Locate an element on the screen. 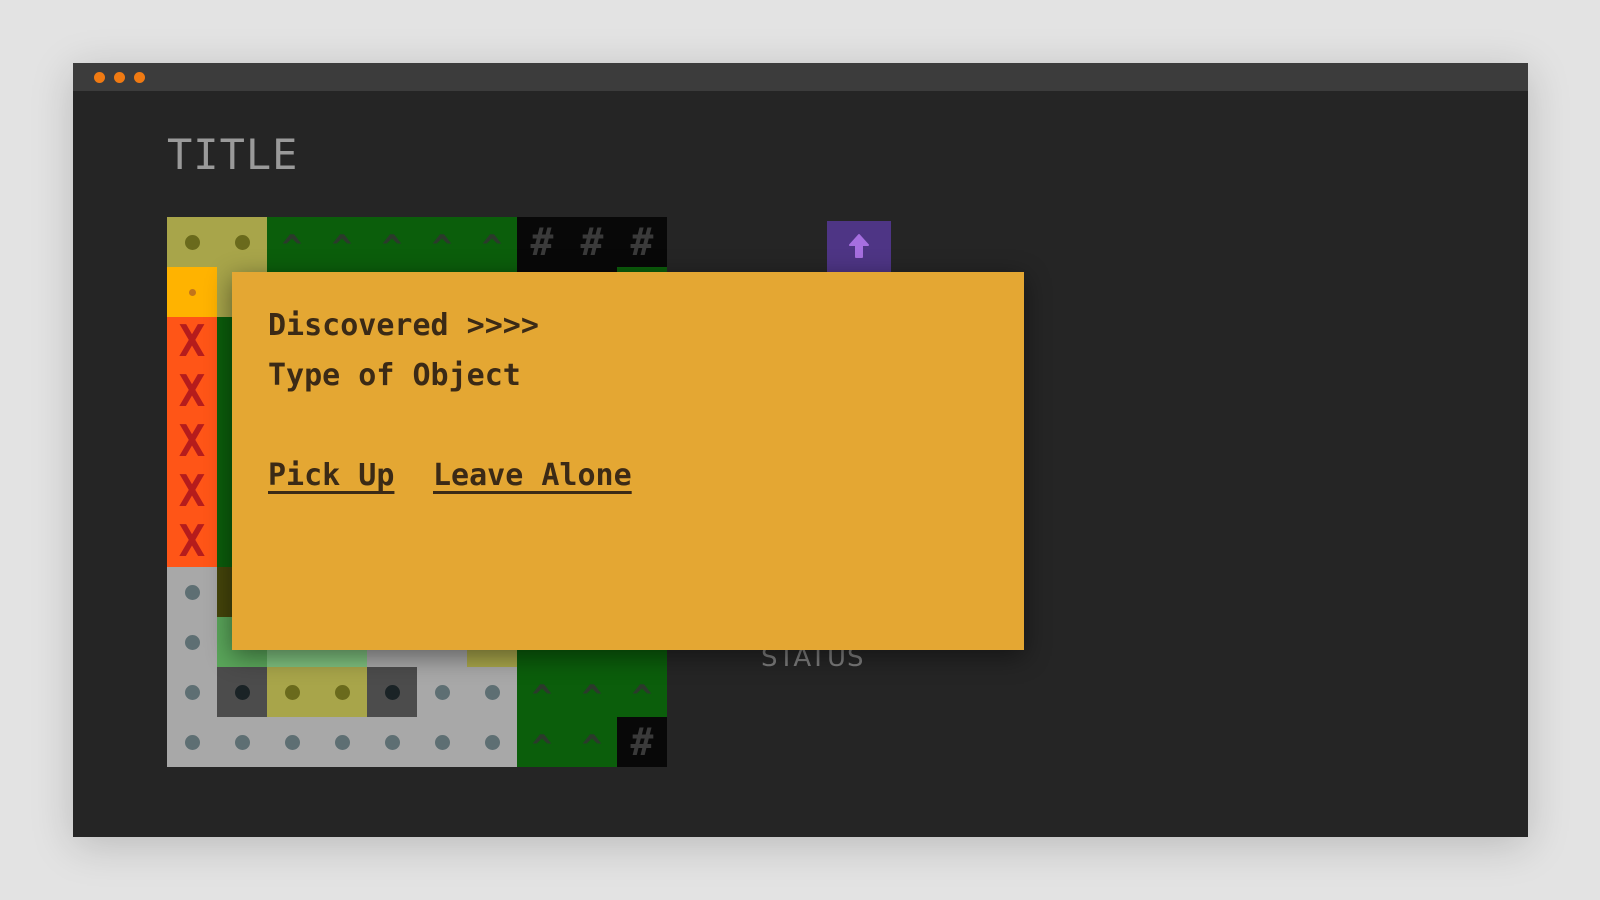 This screenshot has height=900, width=1600. arrow-up-icon is located at coordinates (859, 246).